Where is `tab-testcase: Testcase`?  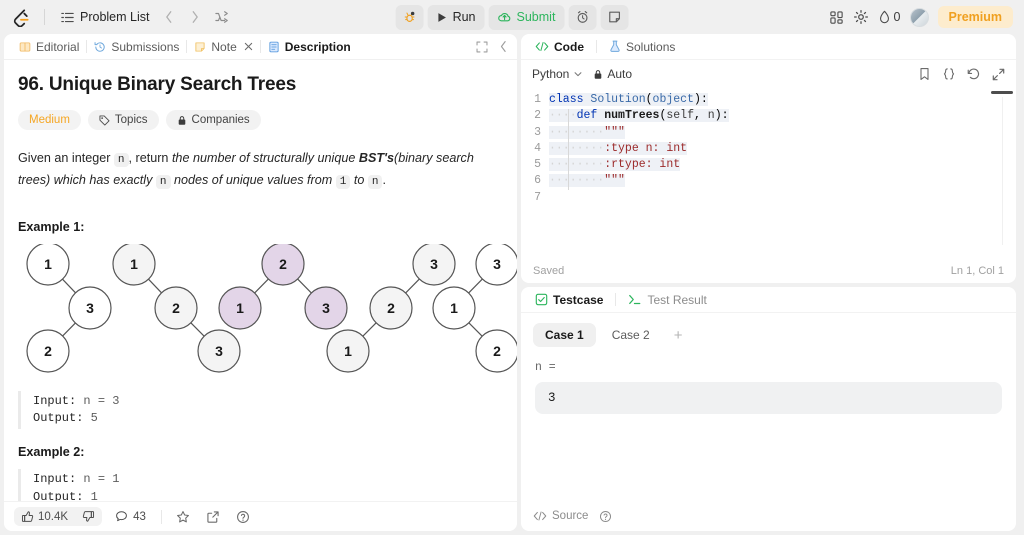 tab-testcase: Testcase is located at coordinates (569, 300).